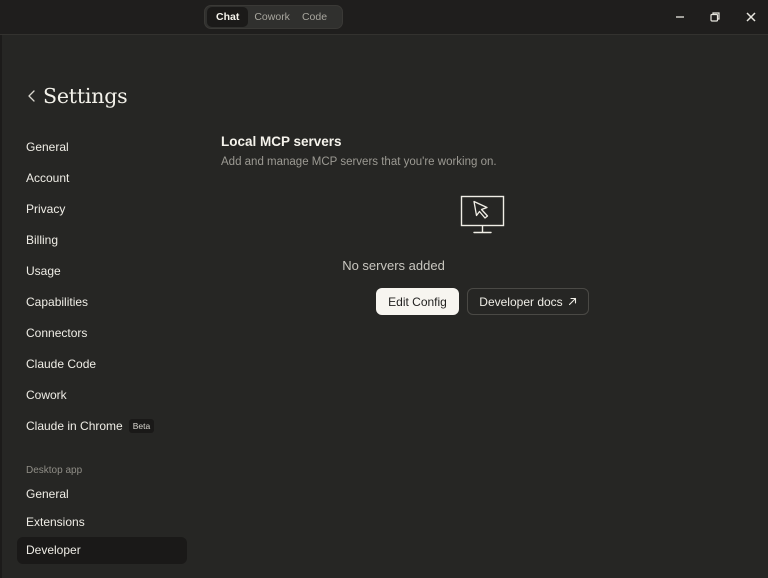 This screenshot has width=768, height=578. Describe the element at coordinates (85, 96) in the screenshot. I see `page-title: Settings` at that location.